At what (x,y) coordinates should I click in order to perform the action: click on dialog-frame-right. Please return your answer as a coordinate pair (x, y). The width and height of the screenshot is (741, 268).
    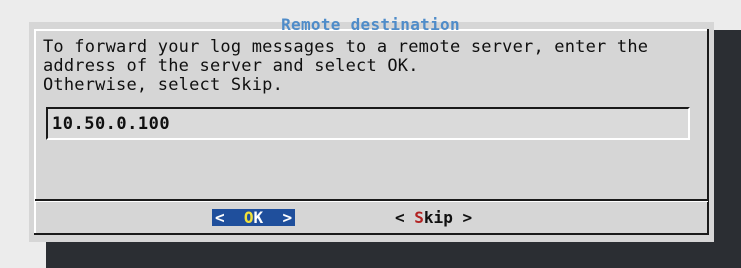
    Looking at the image, I should click on (708, 131).